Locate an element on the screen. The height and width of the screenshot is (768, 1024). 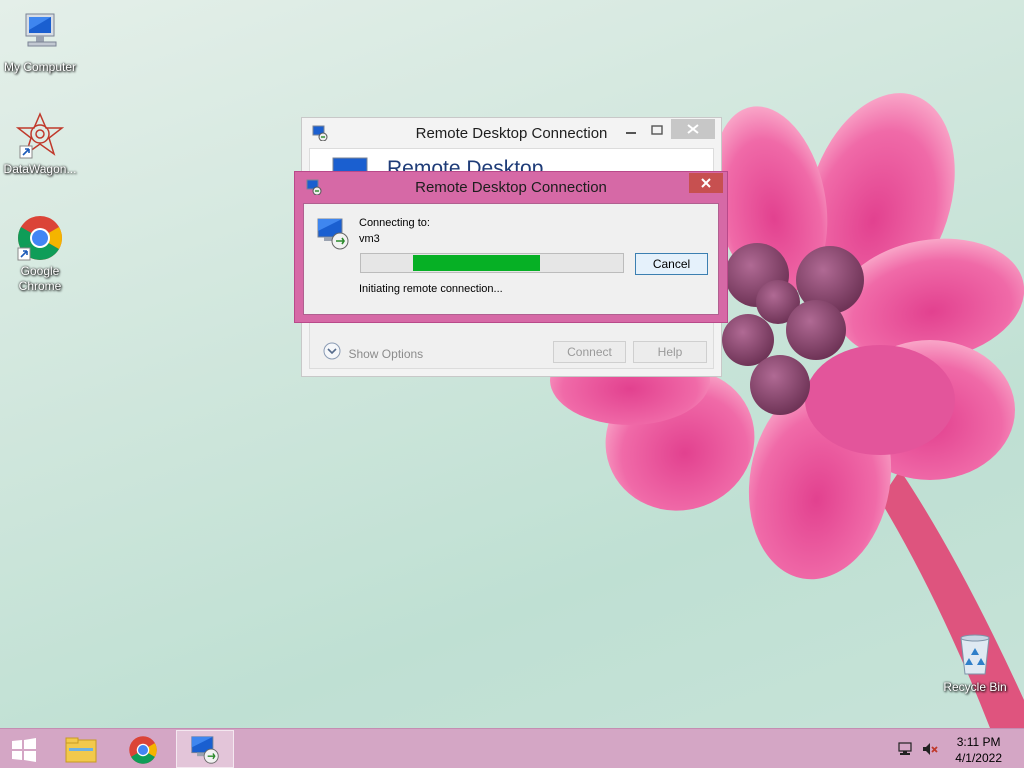
show-options-toggle: Show Options is located at coordinates (373, 352).